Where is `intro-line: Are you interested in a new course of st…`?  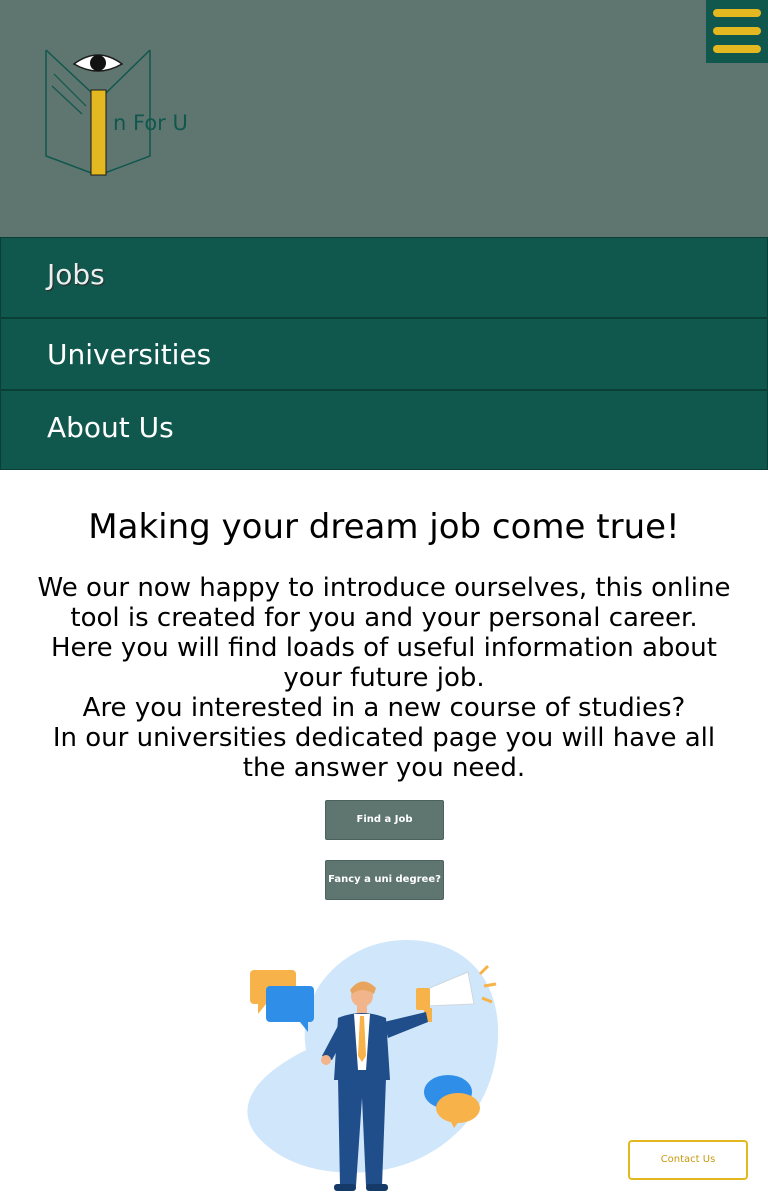
intro-line: Are you interested in a new course of st… is located at coordinates (384, 708).